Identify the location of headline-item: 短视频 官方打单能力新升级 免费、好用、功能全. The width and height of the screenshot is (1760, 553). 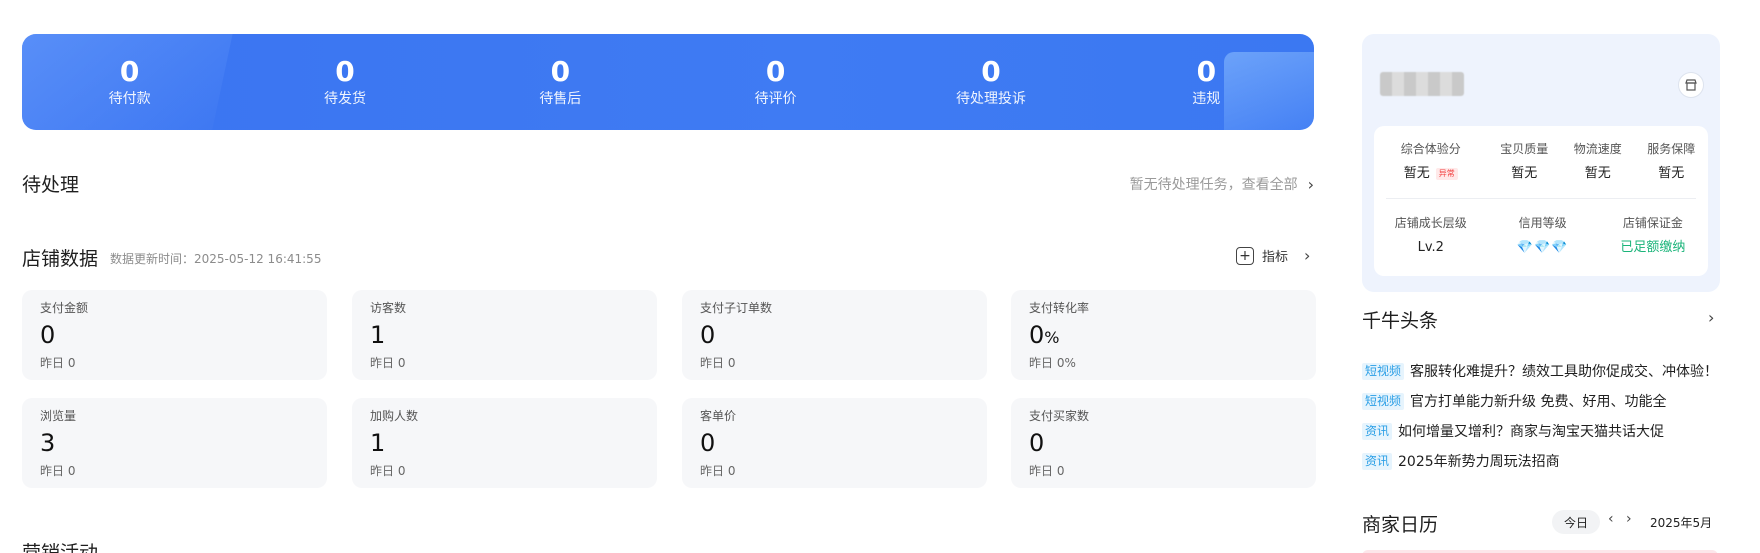
(1542, 401).